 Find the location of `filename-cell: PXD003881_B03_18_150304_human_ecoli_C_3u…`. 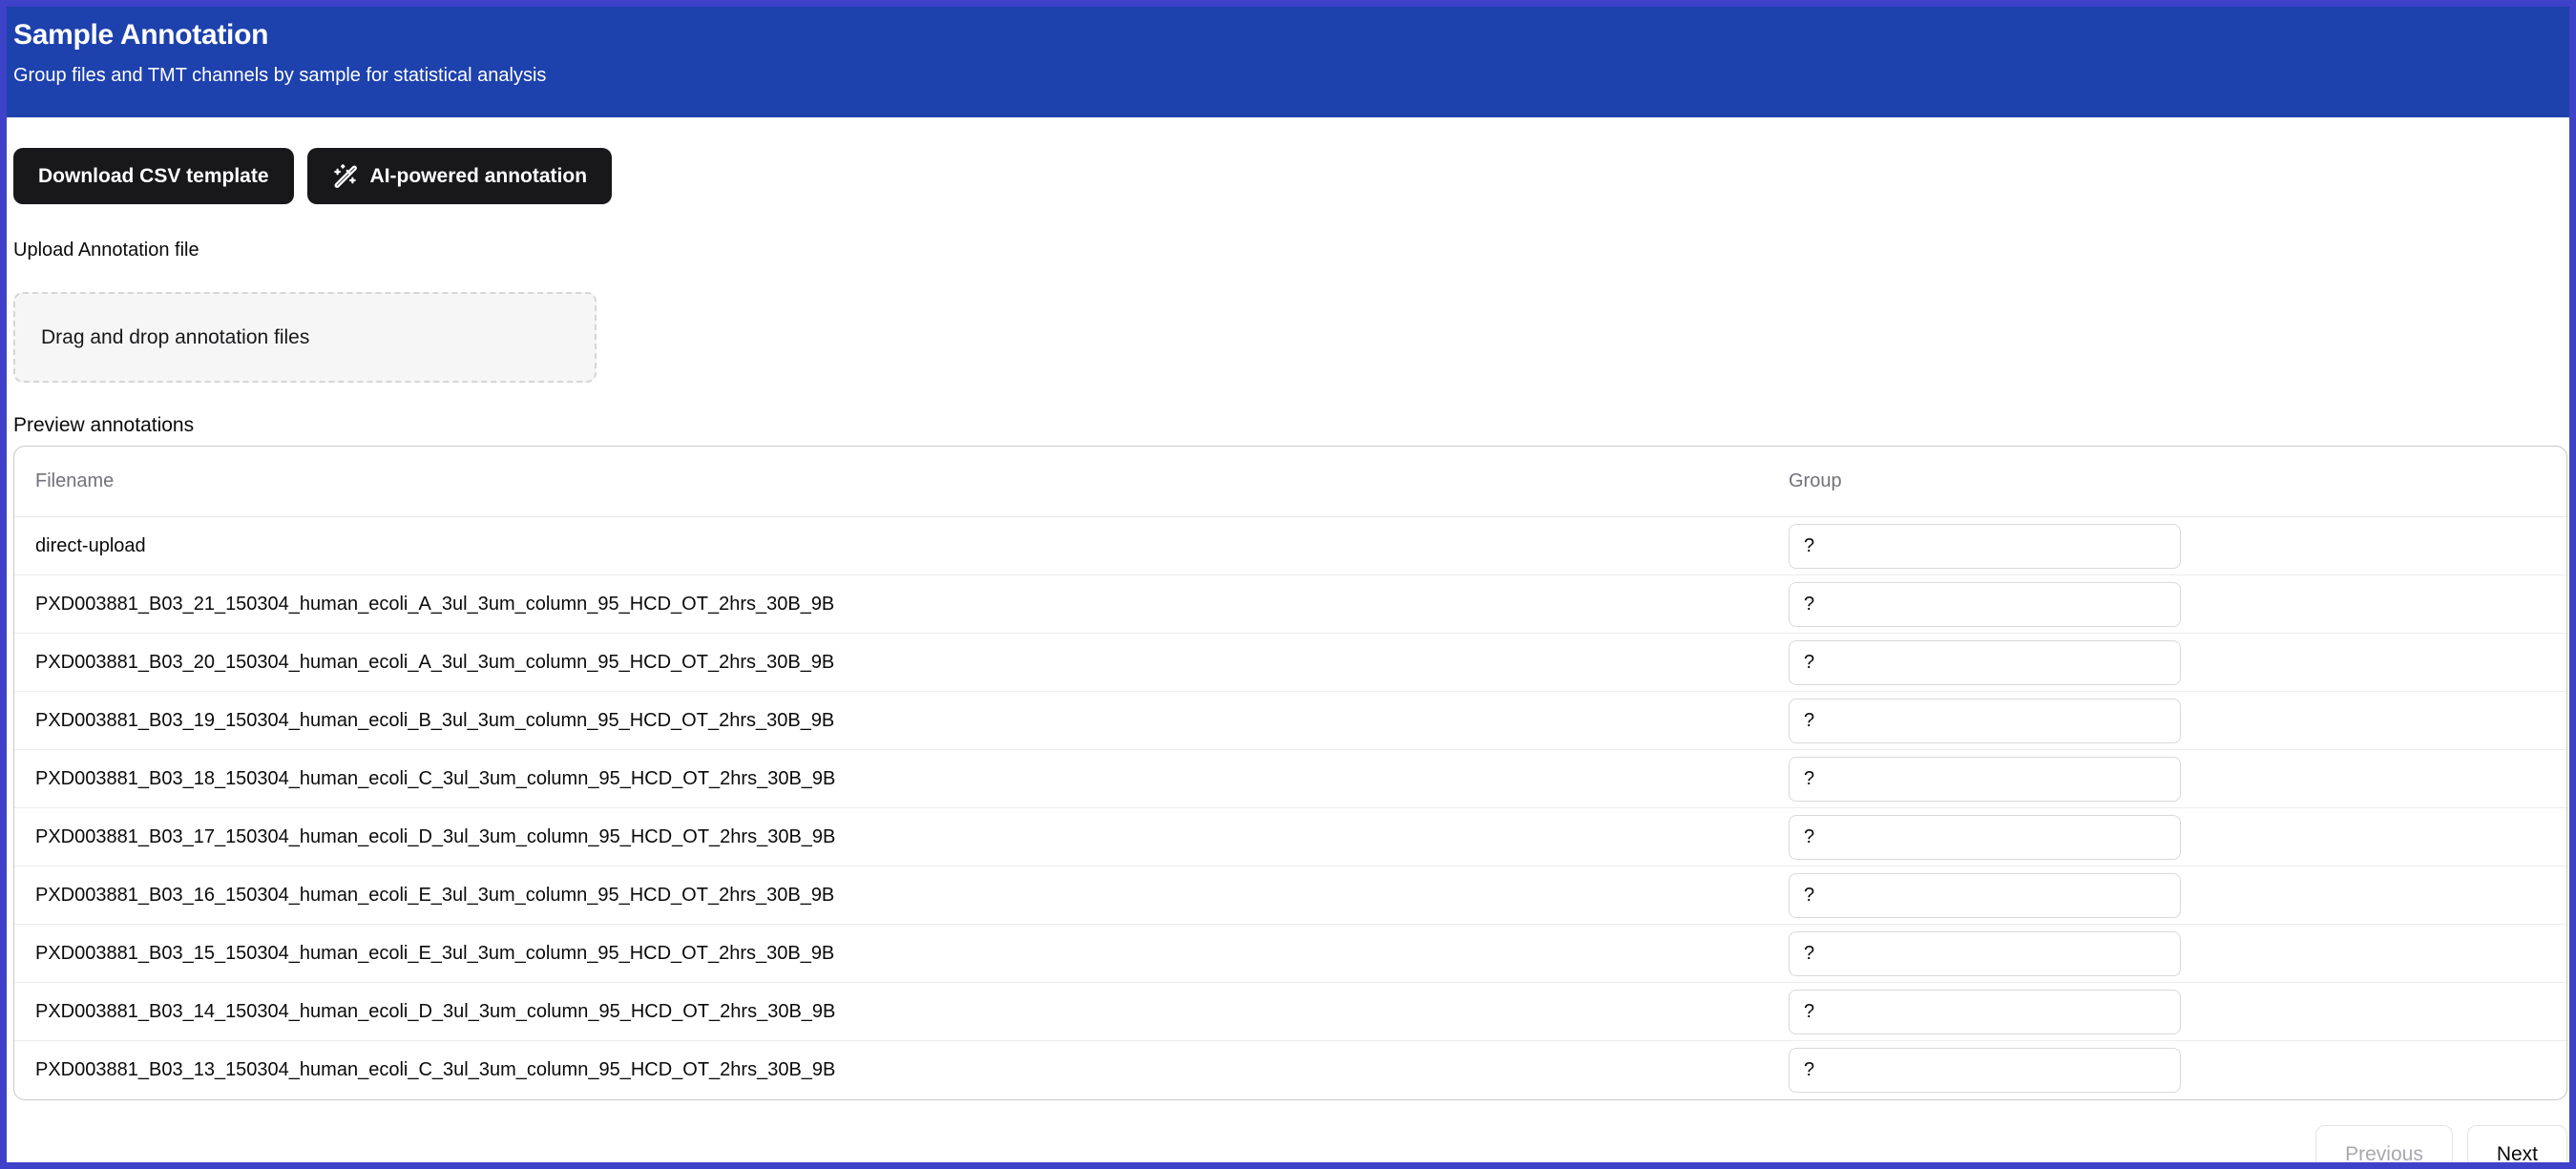

filename-cell: PXD003881_B03_18_150304_human_ecoli_C_3u… is located at coordinates (435, 778).